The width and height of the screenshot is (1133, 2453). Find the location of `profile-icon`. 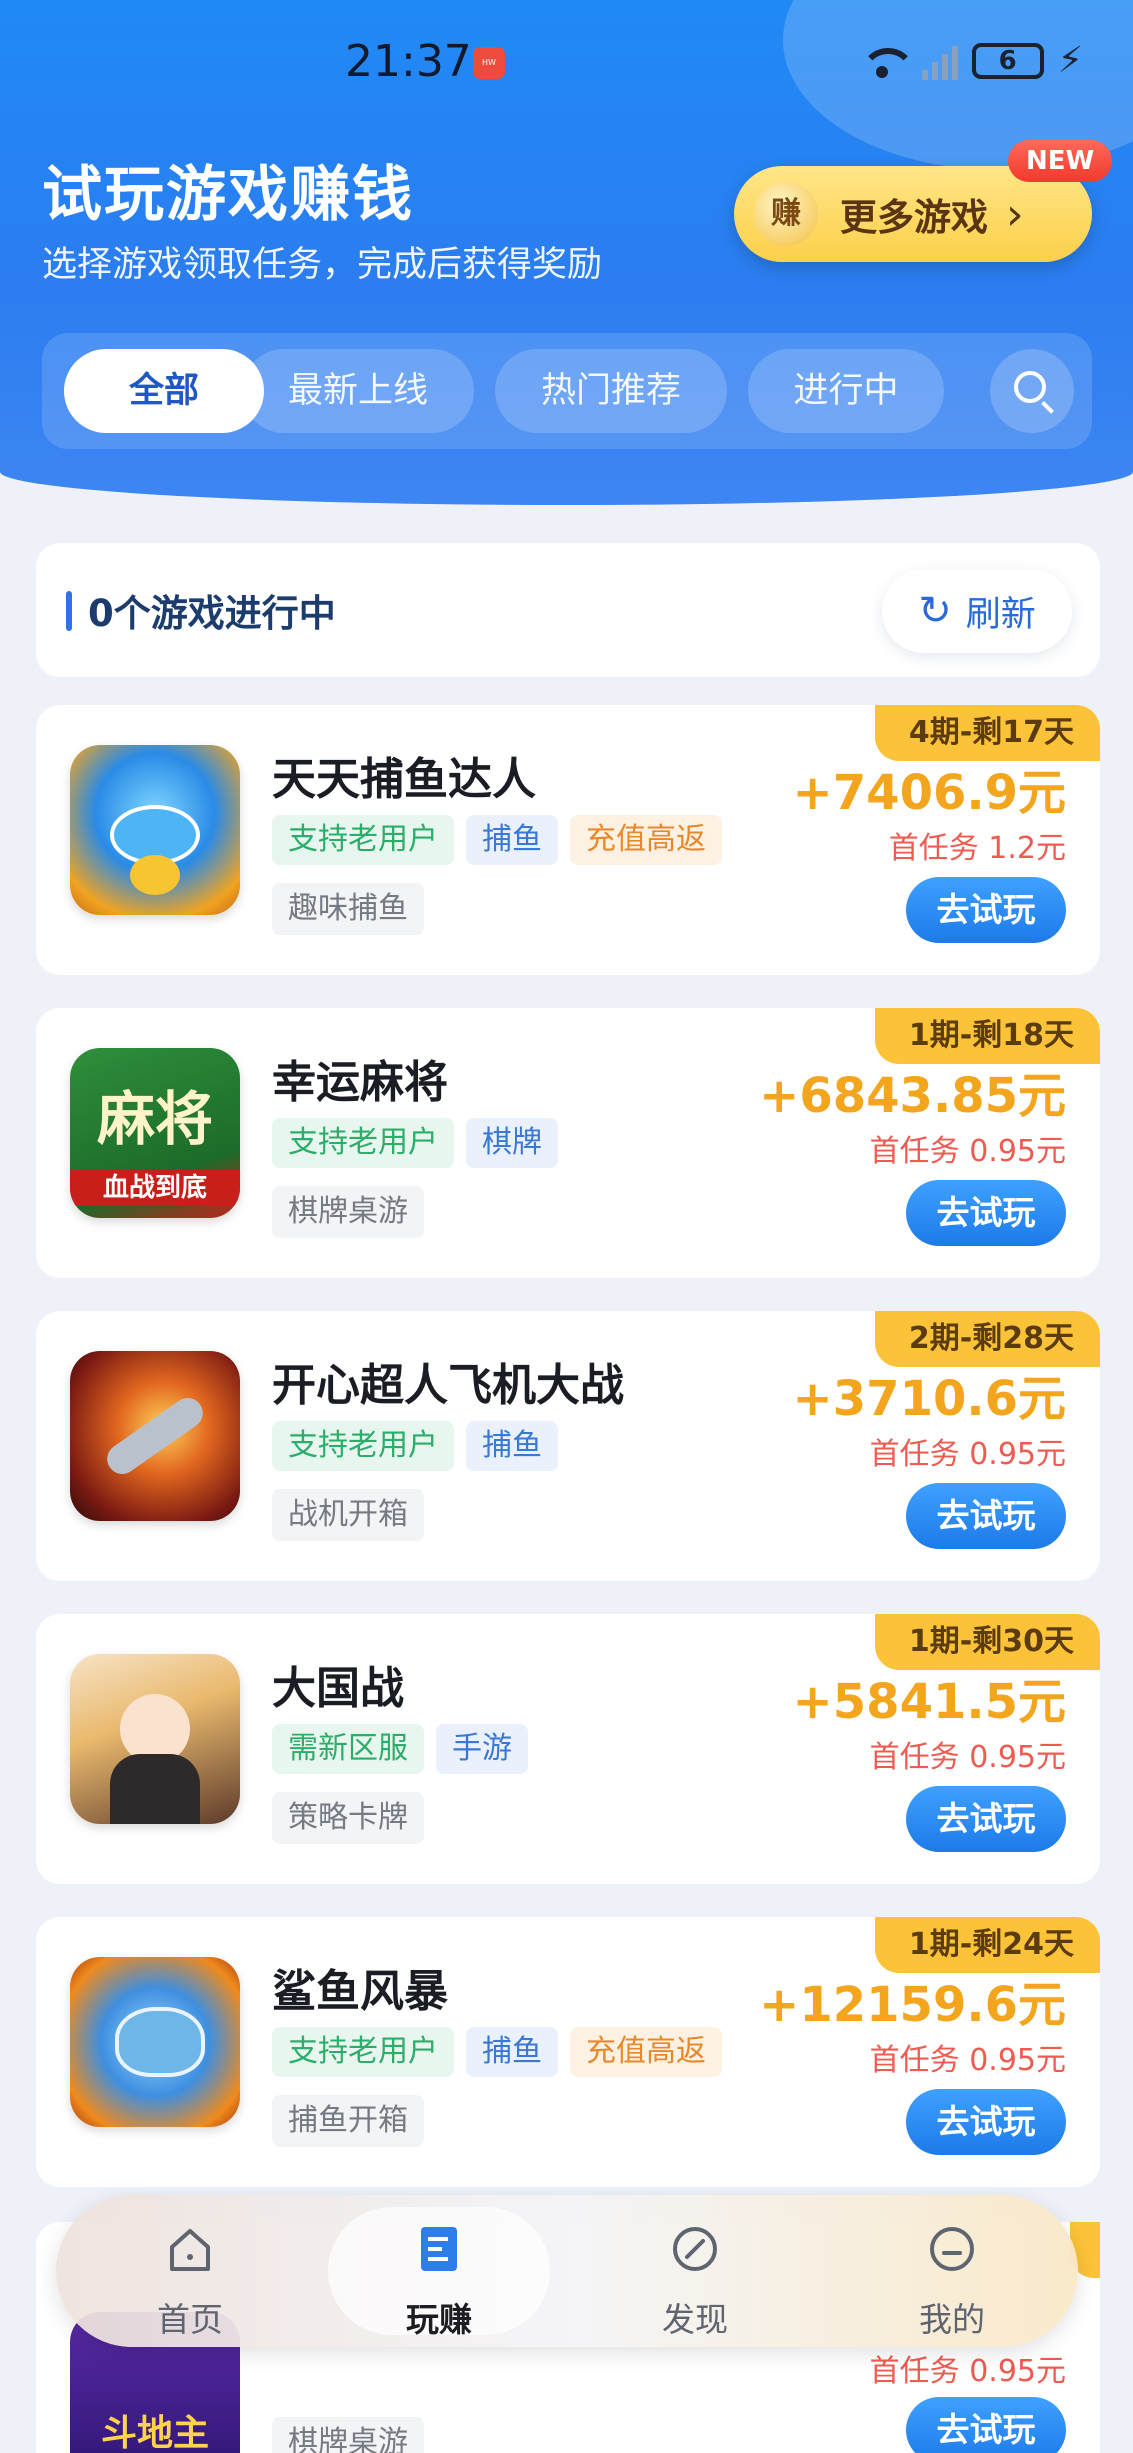

profile-icon is located at coordinates (952, 2249).